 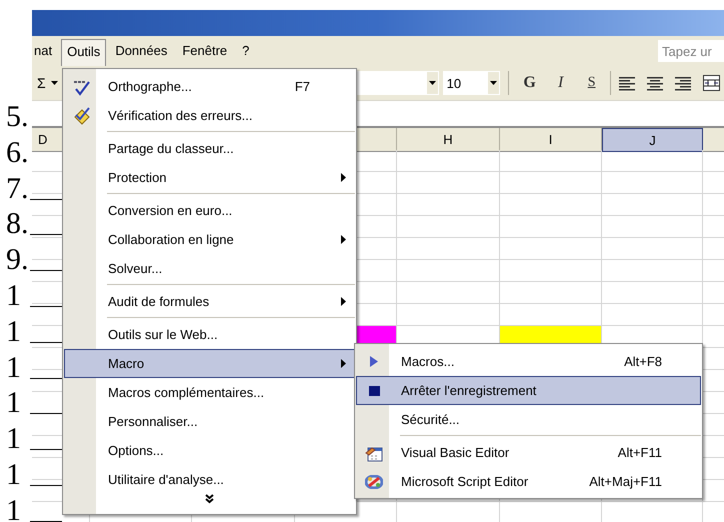 I want to click on align-right-icon, so click(x=682, y=83).